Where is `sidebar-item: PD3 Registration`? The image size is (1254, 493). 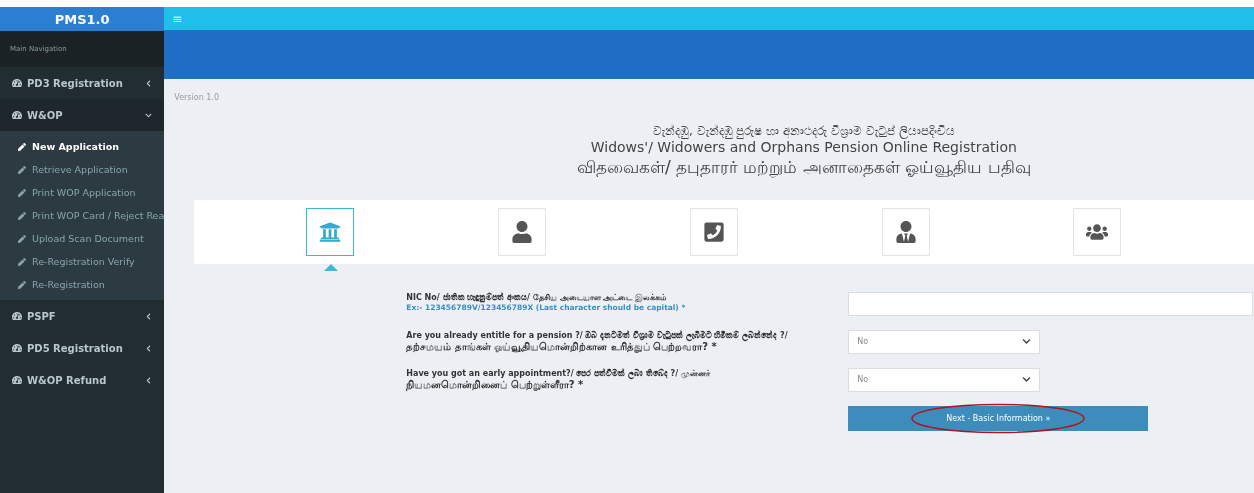
sidebar-item: PD3 Registration is located at coordinates (82, 83).